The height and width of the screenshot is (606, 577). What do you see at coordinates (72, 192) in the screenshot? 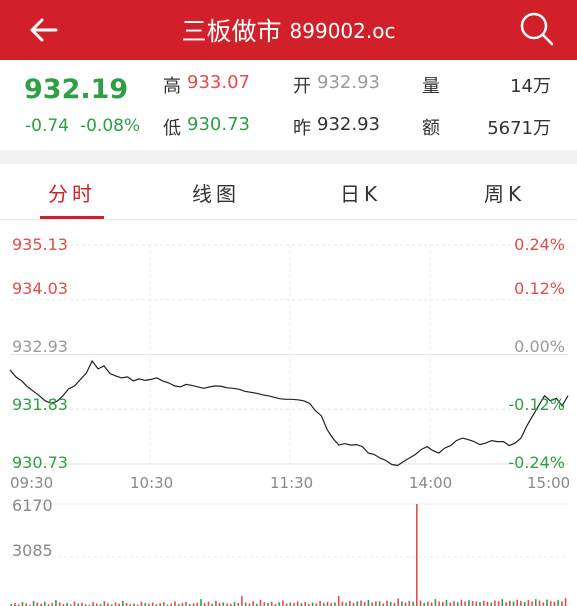
I see `tab-intraday: 分时` at bounding box center [72, 192].